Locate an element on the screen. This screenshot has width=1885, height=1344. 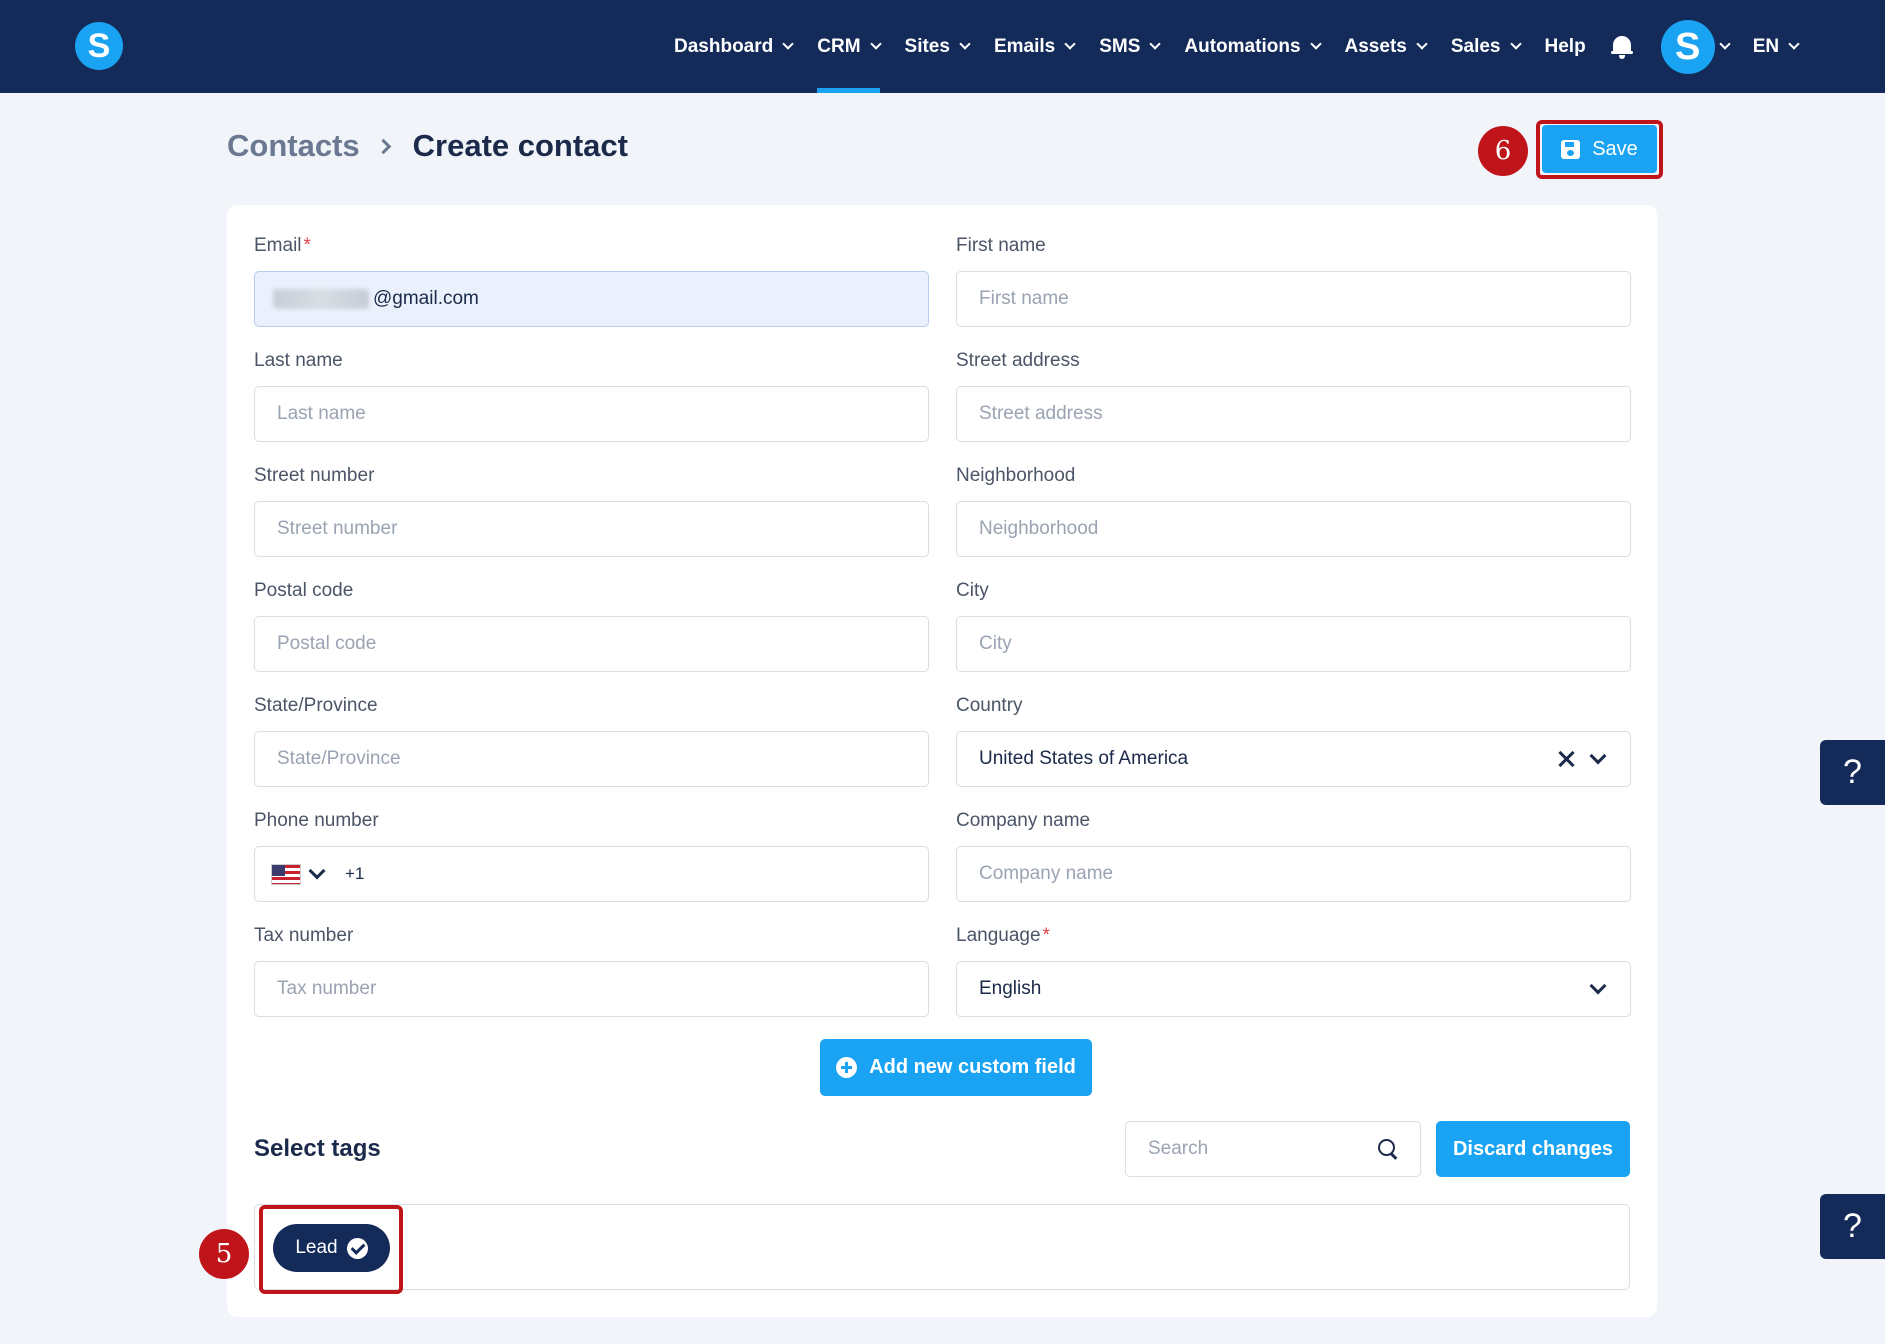
neighborhood-group: Neighborhood Neighborhood is located at coordinates (1293, 511).